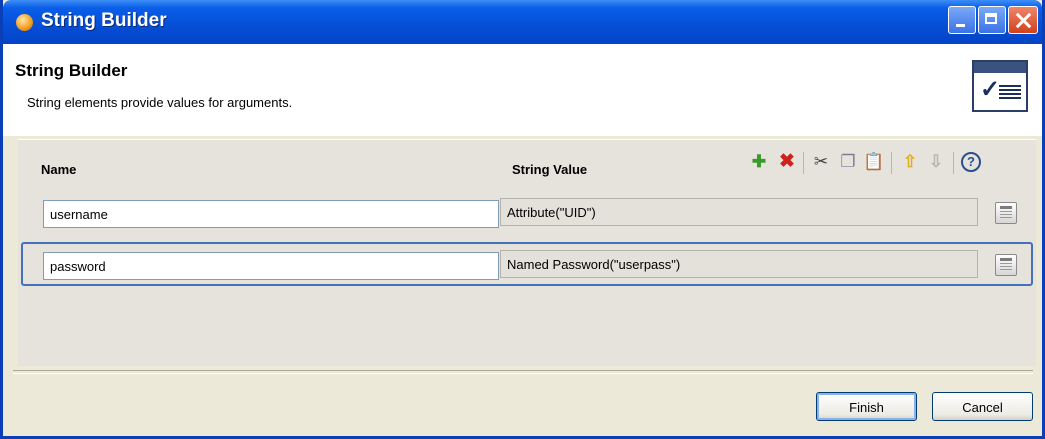 The image size is (1045, 439). What do you see at coordinates (821, 162) in the screenshot?
I see `cut-icon: ✂` at bounding box center [821, 162].